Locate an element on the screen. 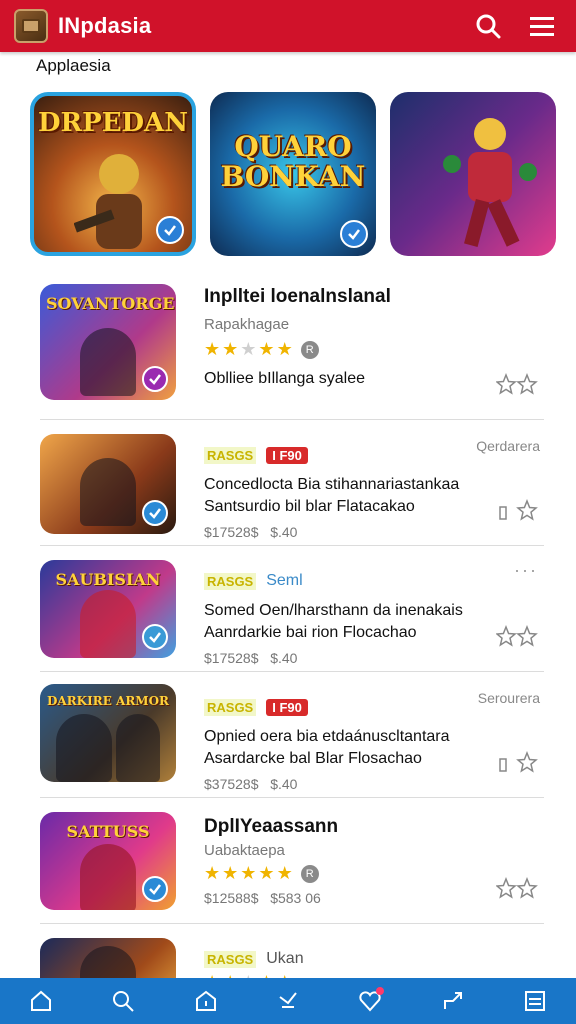 The width and height of the screenshot is (576, 1024). app-thumbnail: SOVANTORGE is located at coordinates (108, 342).